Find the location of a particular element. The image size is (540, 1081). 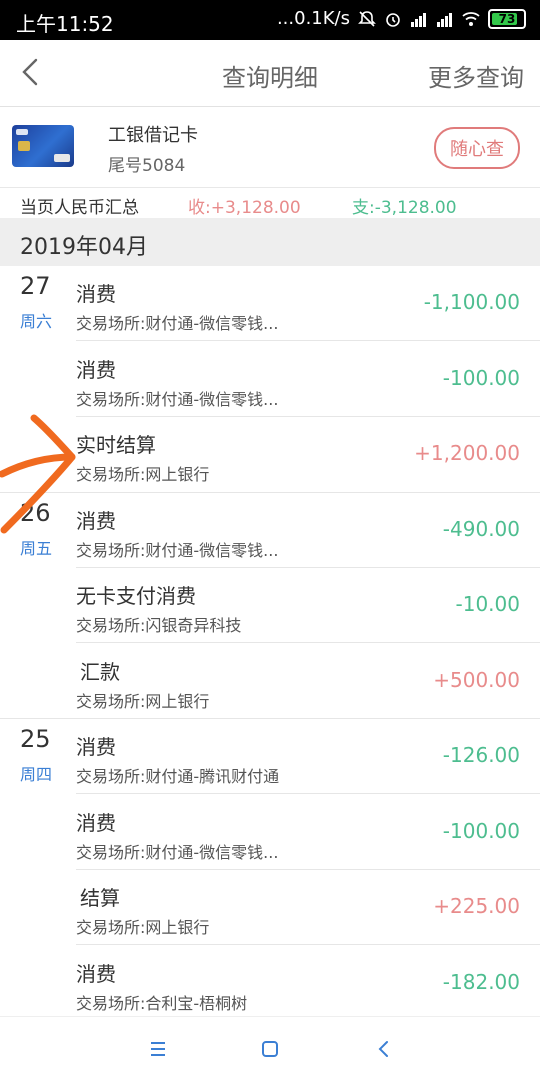

day-number: 25 is located at coordinates (35, 739).